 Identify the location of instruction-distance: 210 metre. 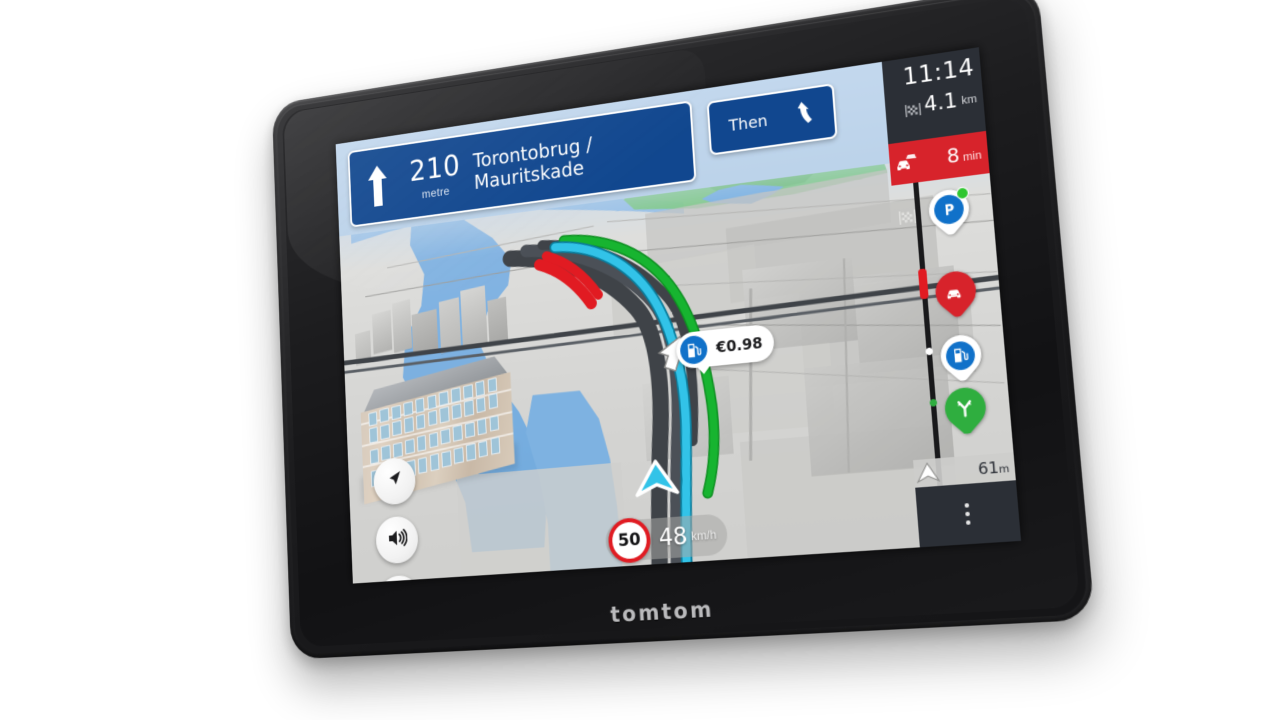
(435, 176).